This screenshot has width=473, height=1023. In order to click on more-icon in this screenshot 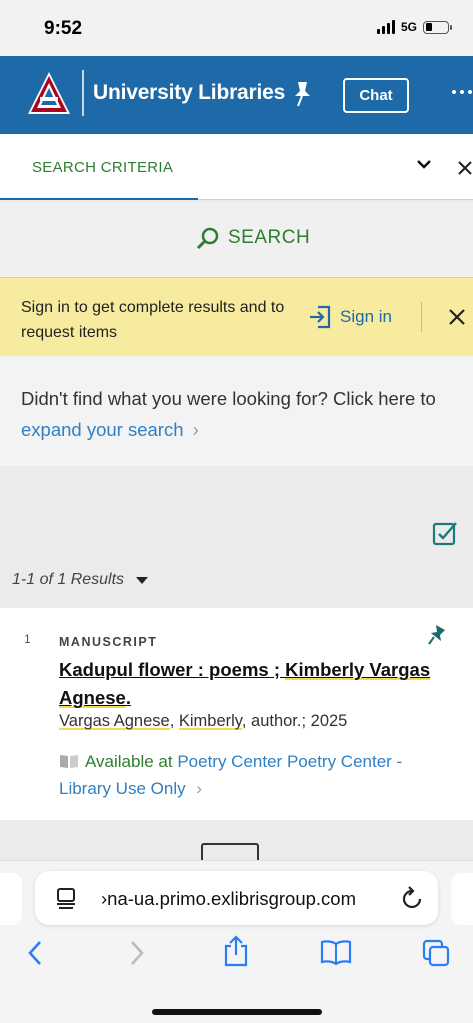, I will do `click(462, 92)`.